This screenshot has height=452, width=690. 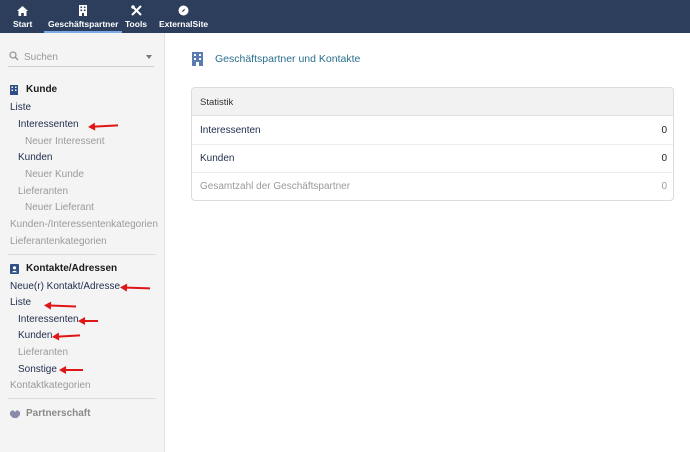 I want to click on nav-externalsite: ExternalSite, so click(x=183, y=17).